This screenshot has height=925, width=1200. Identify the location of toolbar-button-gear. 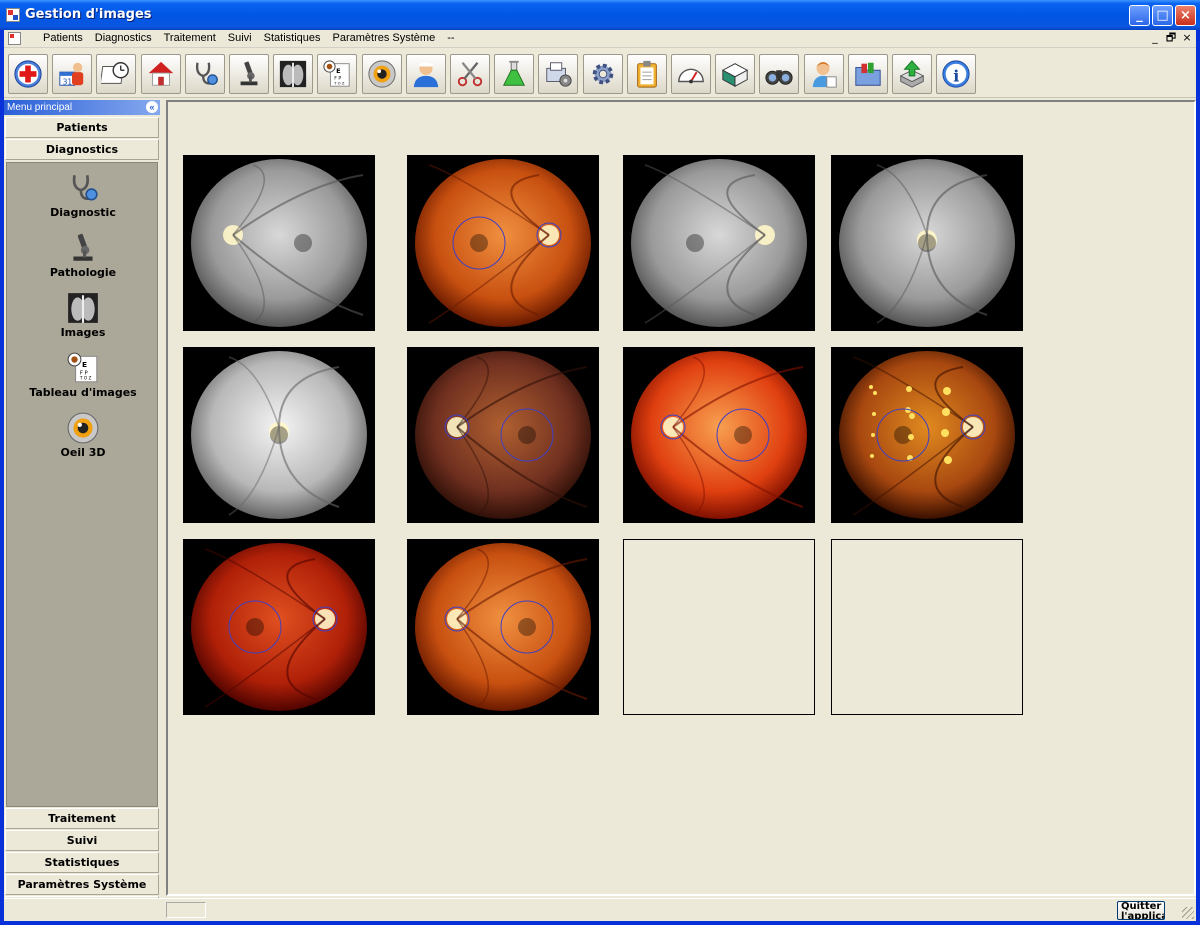
(602, 74).